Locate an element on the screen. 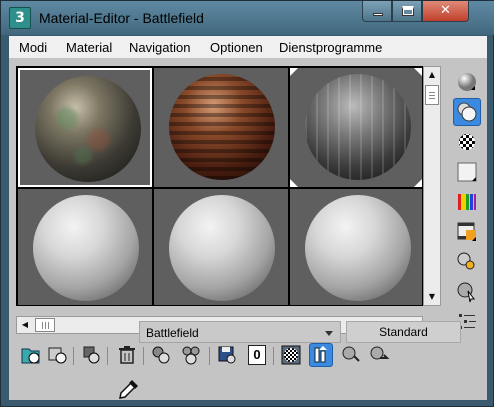  select-by-material-icon is located at coordinates (467, 292).